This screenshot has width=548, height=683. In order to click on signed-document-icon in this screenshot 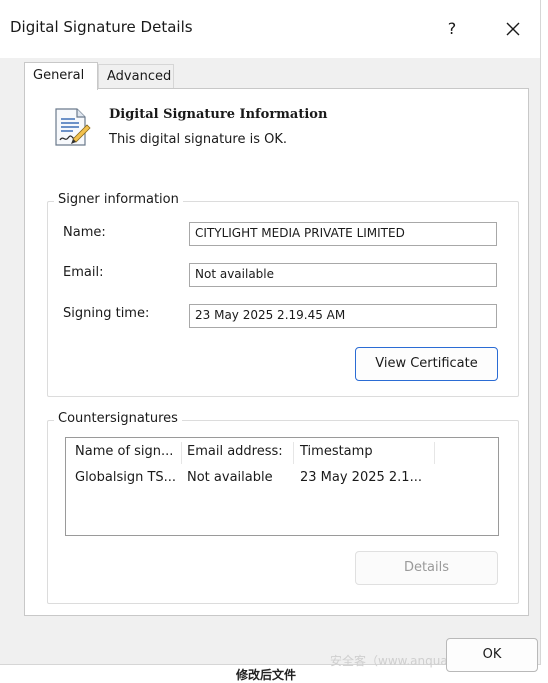, I will do `click(72, 129)`.